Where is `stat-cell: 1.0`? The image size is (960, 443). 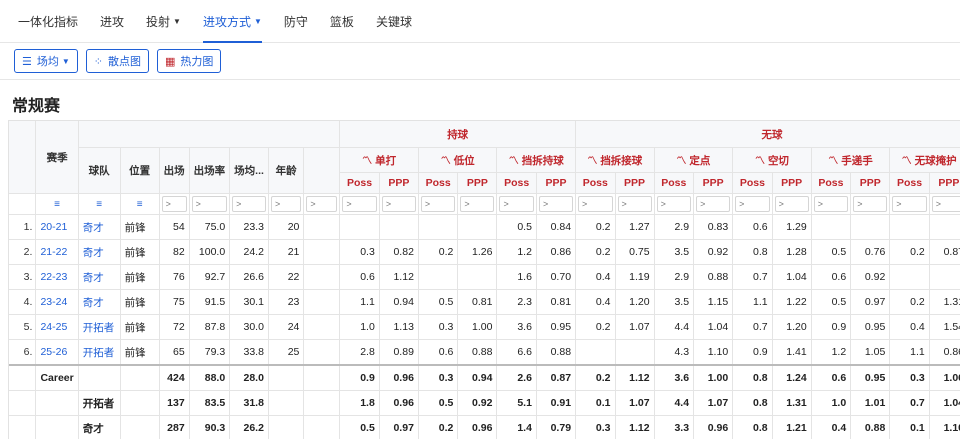 stat-cell: 1.0 is located at coordinates (359, 327).